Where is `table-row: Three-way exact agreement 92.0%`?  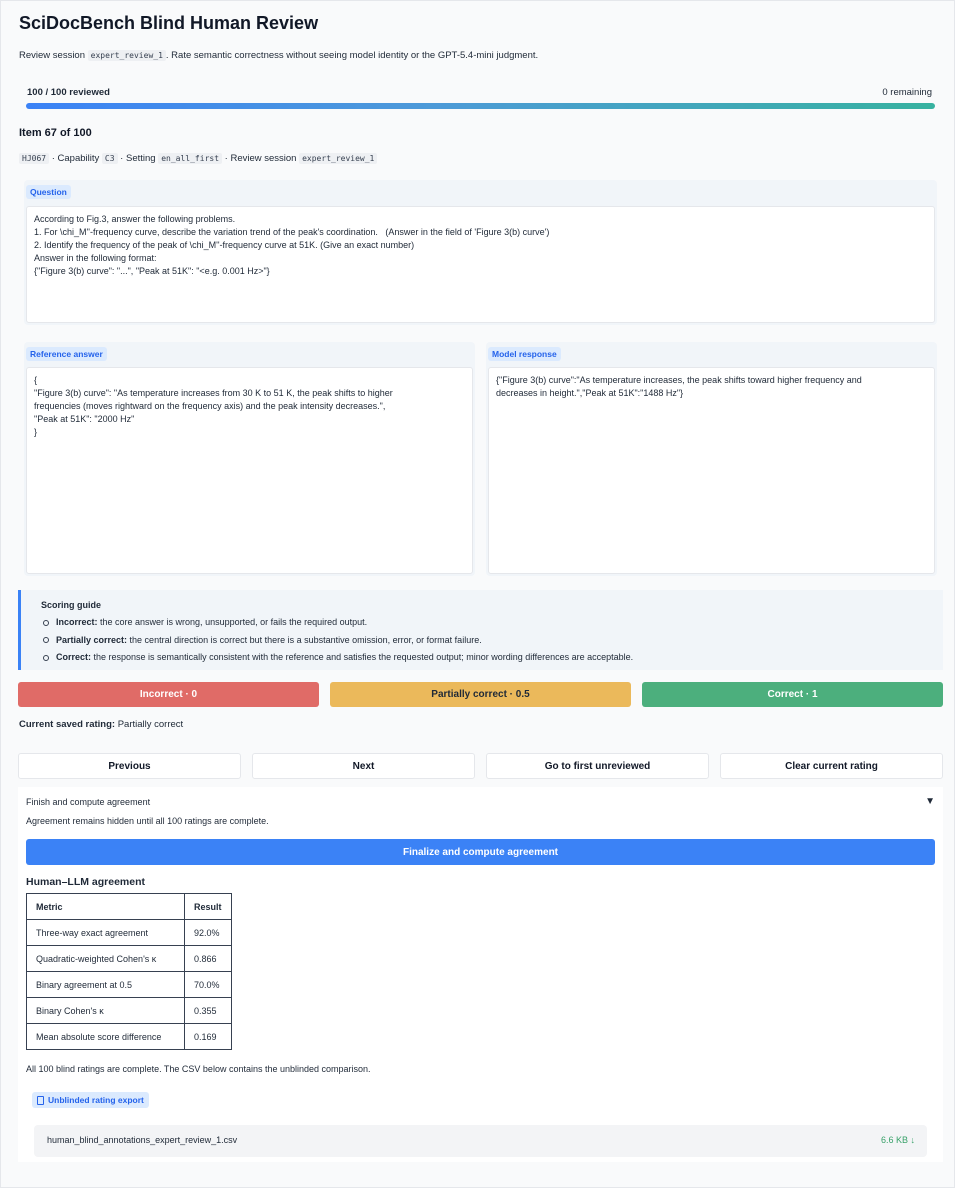
table-row: Three-way exact agreement 92.0% is located at coordinates (129, 932).